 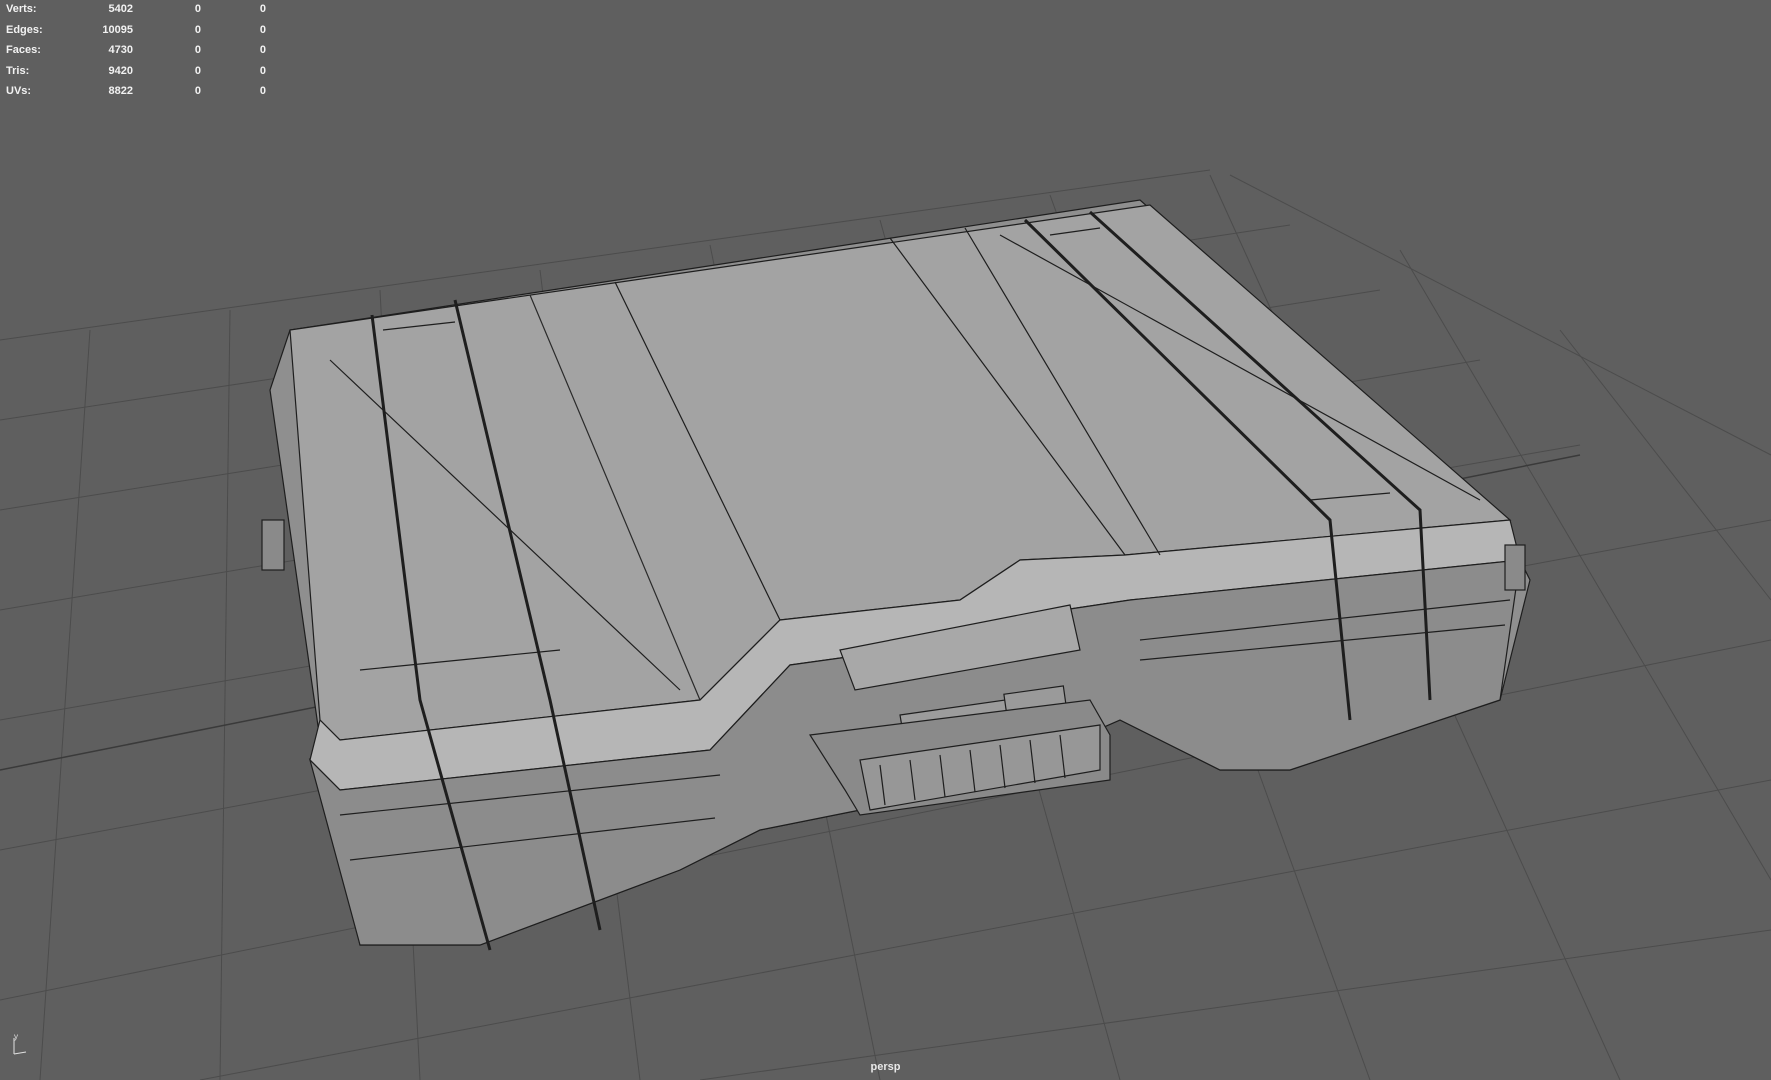 I want to click on hud-label: Verts:, so click(x=21, y=9).